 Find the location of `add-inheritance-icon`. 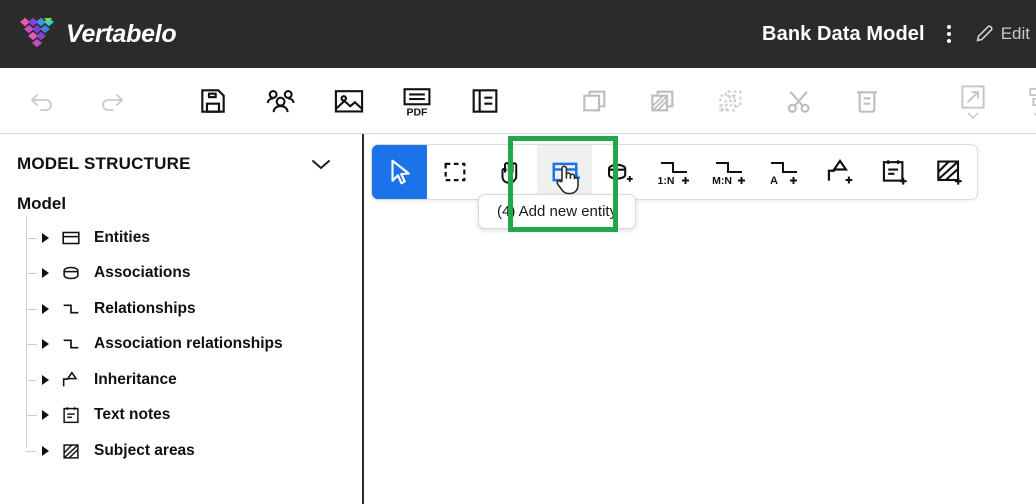

add-inheritance-icon is located at coordinates (839, 171).